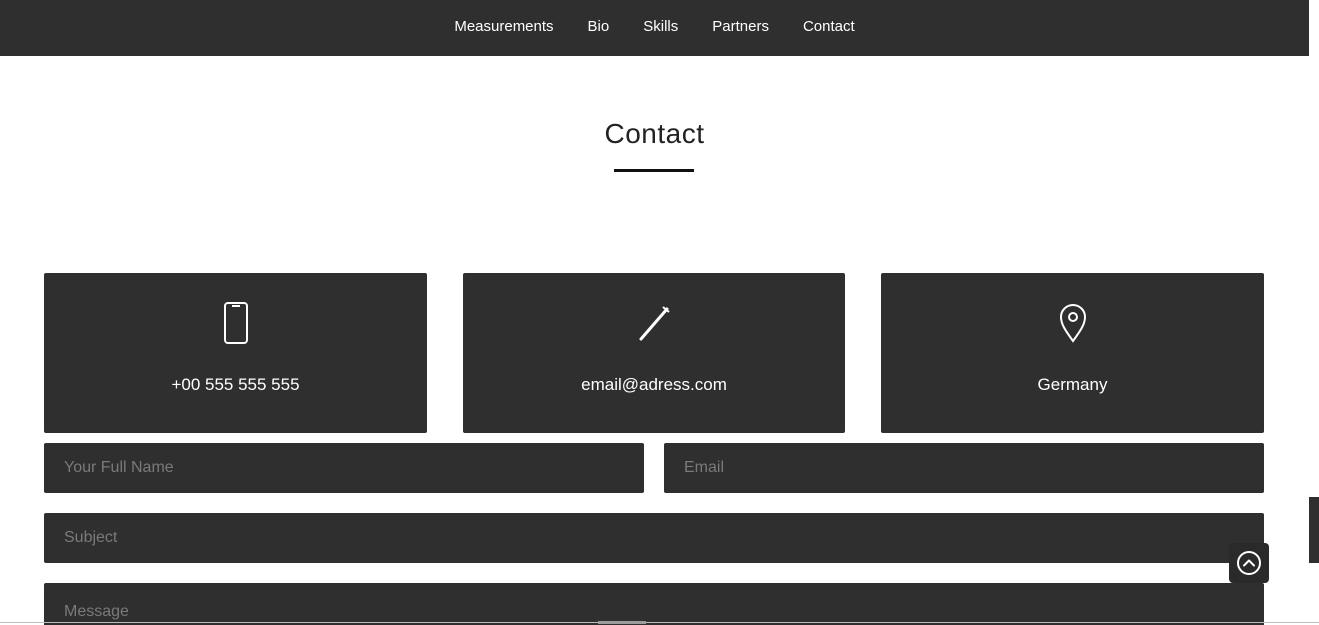 Image resolution: width=1319 pixels, height=625 pixels. I want to click on contact-card-email: email@adress.com, so click(654, 353).